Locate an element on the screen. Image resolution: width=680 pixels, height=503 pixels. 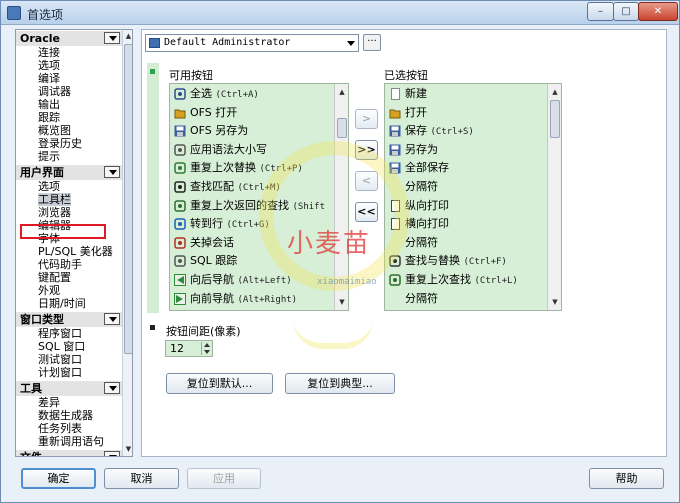
category-item: 程序窗口 is located at coordinates (60, 333).